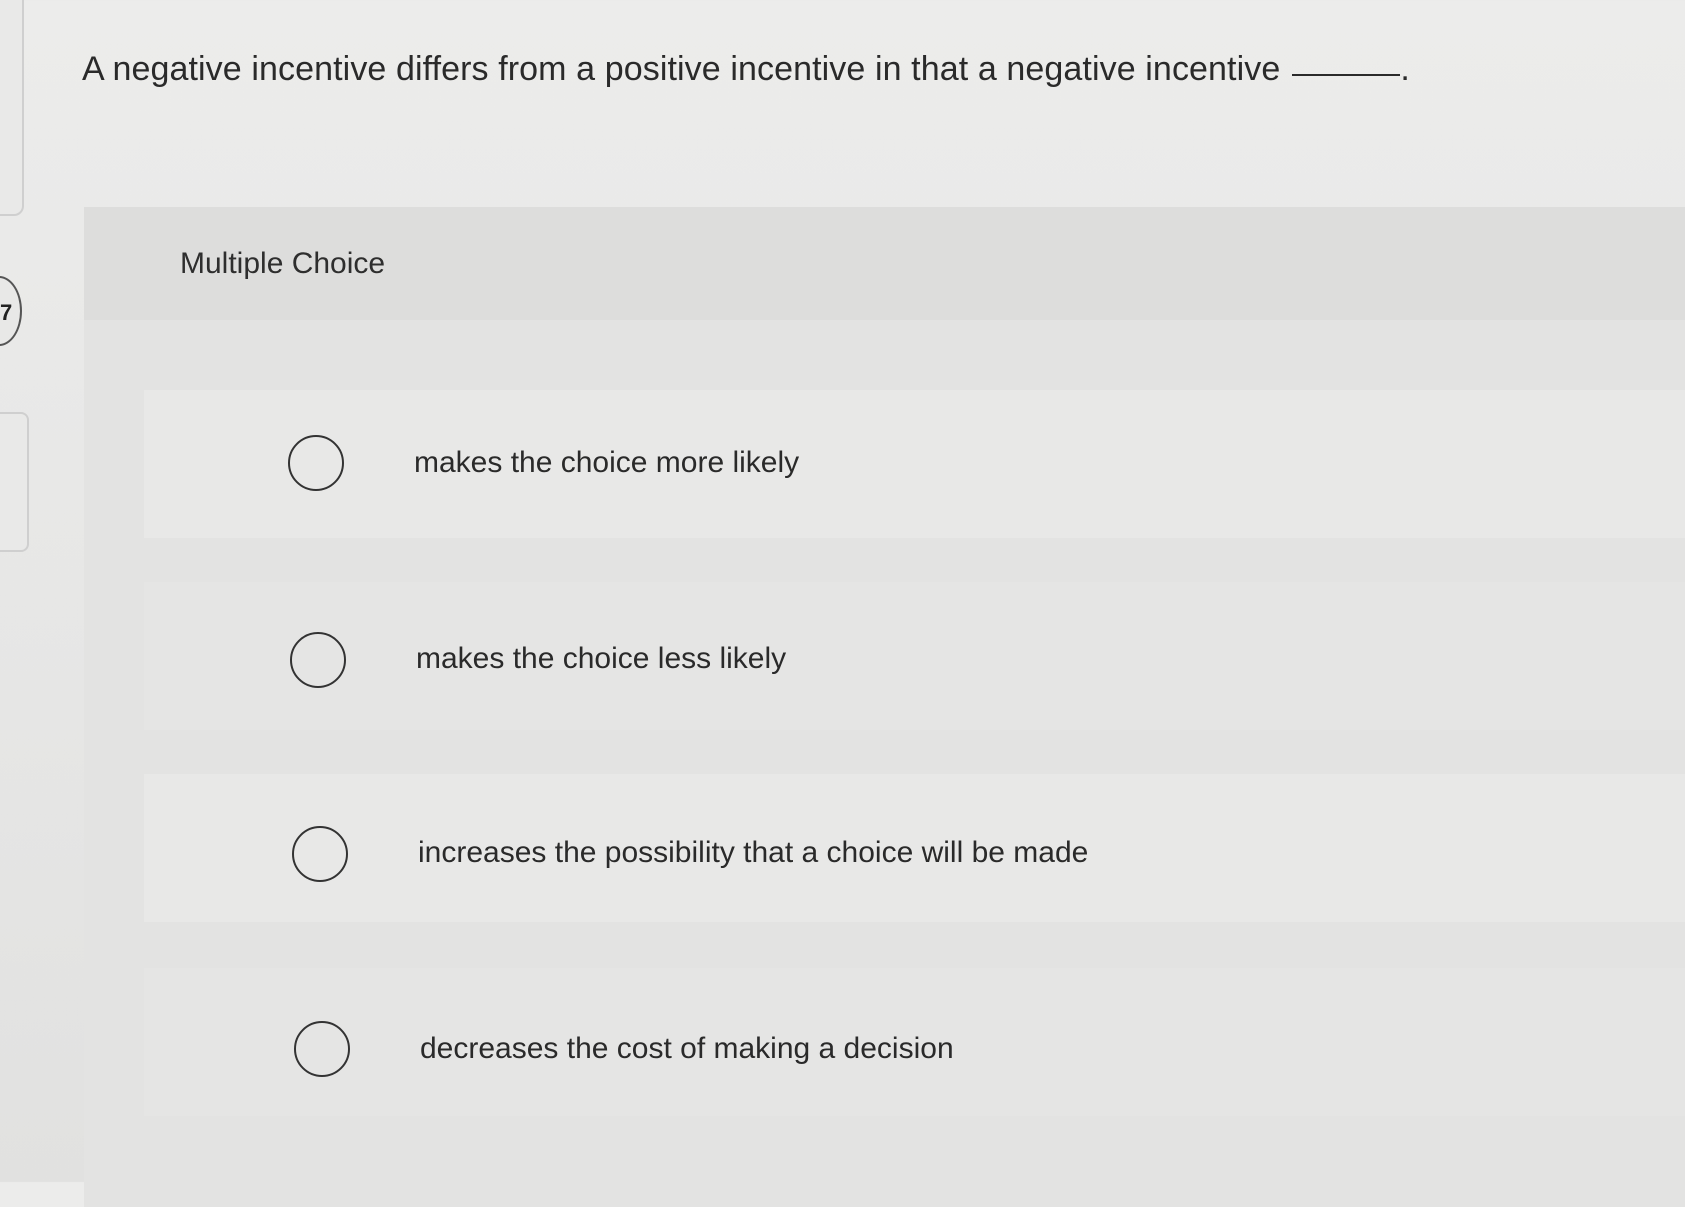  Describe the element at coordinates (884, 263) in the screenshot. I see `multiple-choice-header: Multiple Choice` at that location.